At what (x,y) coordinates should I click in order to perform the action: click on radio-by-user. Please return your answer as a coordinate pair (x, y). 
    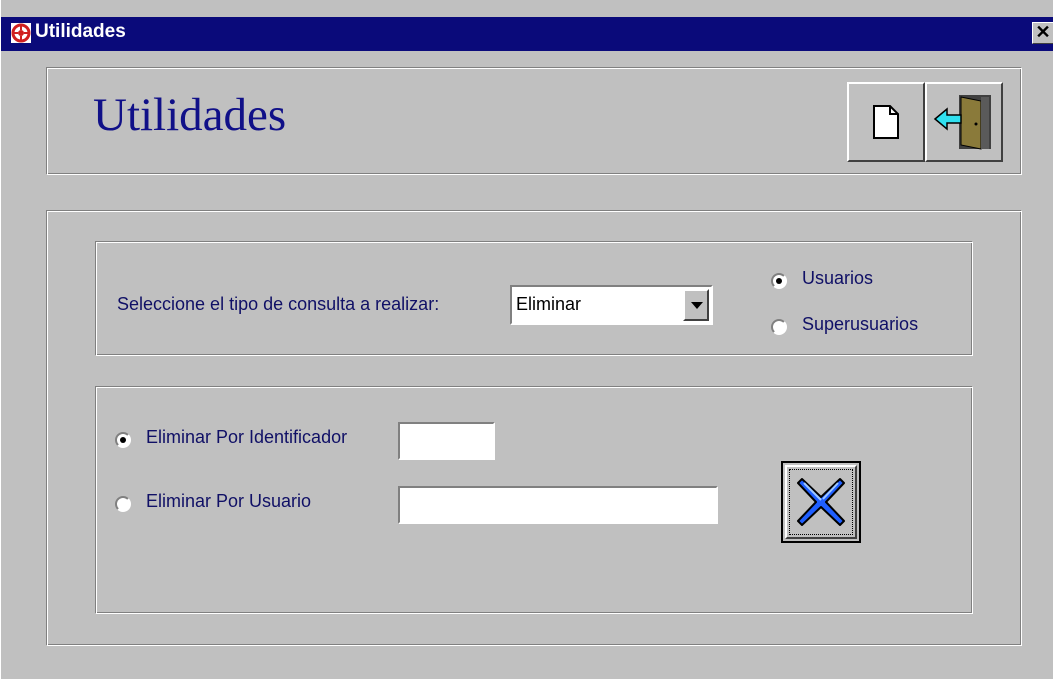
    Looking at the image, I should click on (123, 504).